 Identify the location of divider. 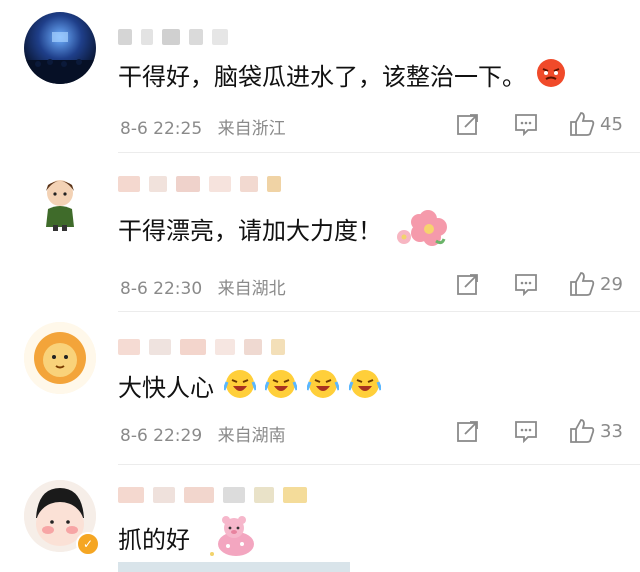
(379, 464).